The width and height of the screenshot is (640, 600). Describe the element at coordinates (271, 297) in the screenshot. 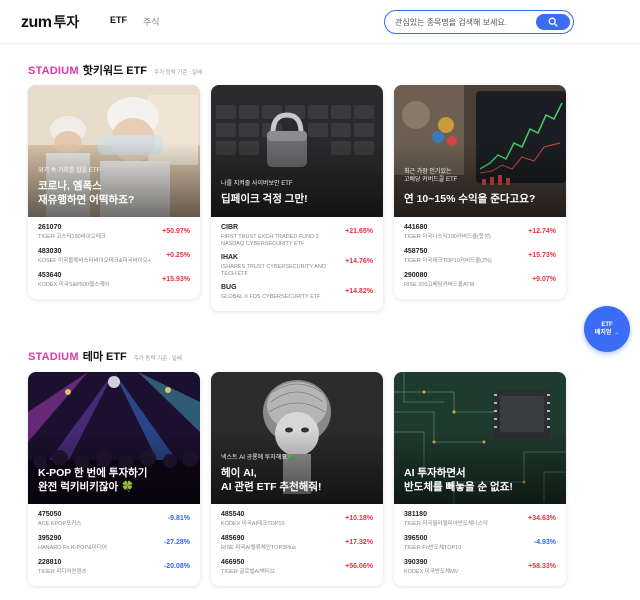

I see `etf-name: GLOBAL X FDS CYBERSECURITY ETF` at that location.